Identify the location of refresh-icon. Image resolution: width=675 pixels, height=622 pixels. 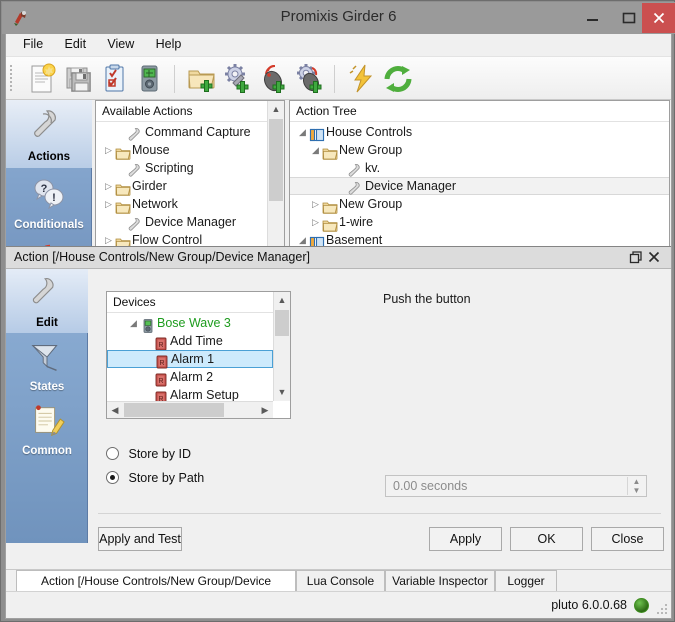
(398, 79).